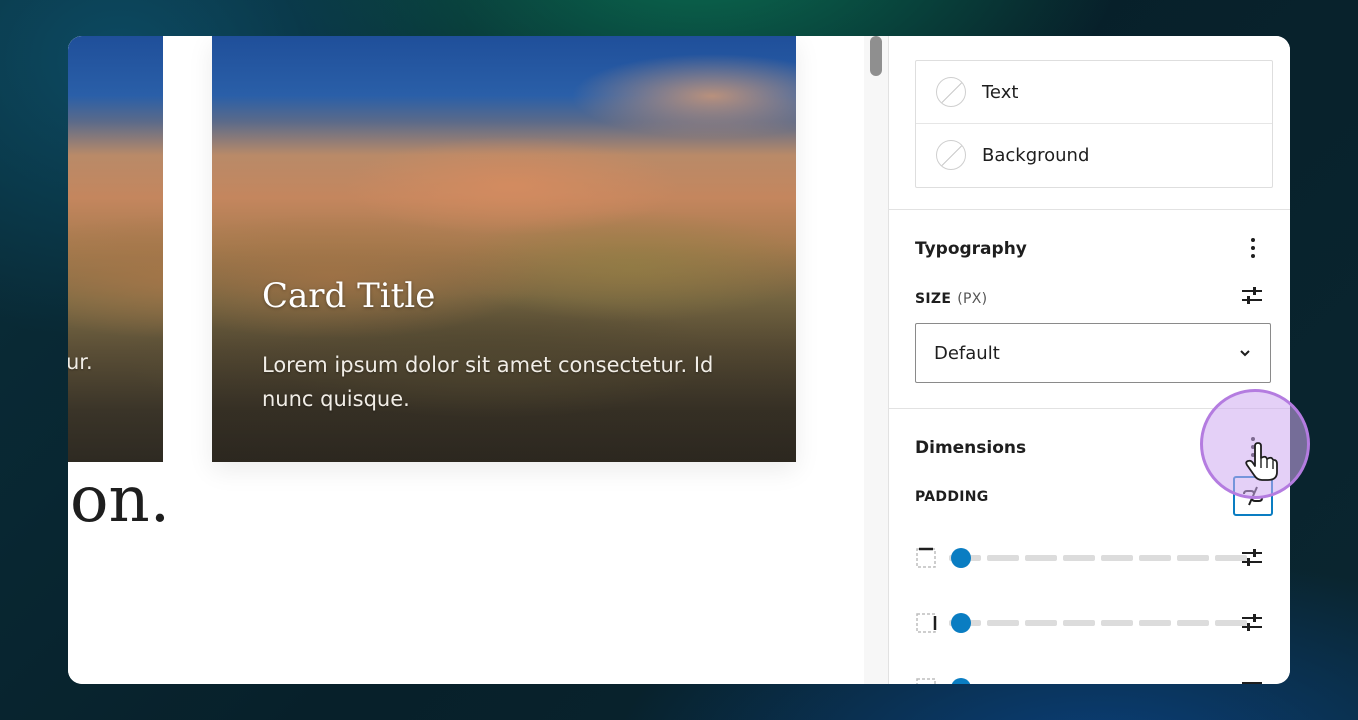  I want to click on canvas-scrollbar, so click(876, 360).